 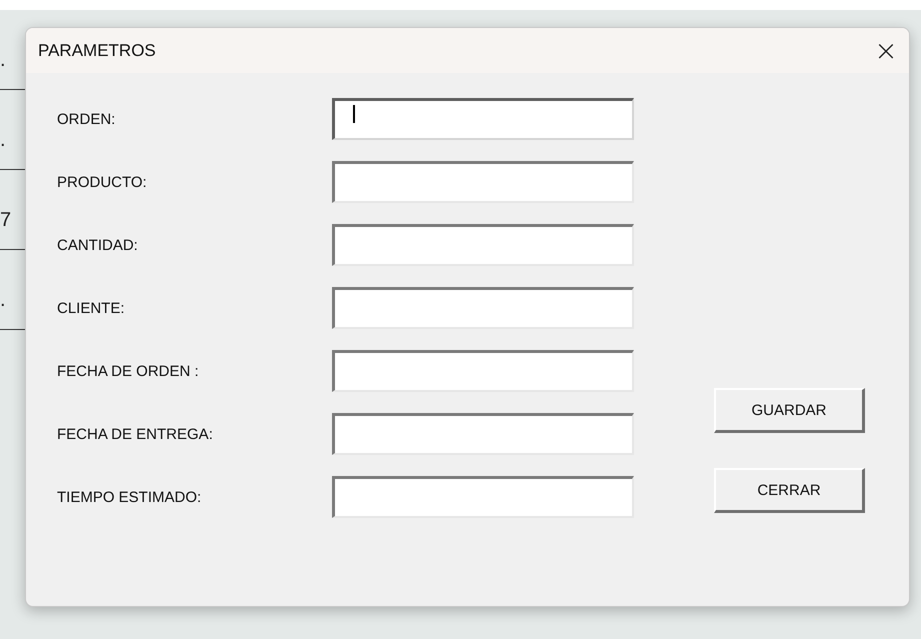 I want to click on field-label: FECHA DE ENTREGA:, so click(x=135, y=434).